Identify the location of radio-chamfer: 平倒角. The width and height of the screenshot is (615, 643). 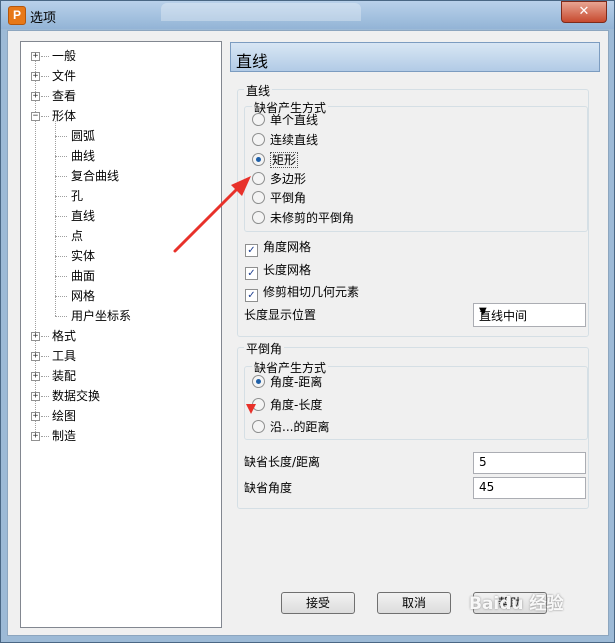
(279, 198).